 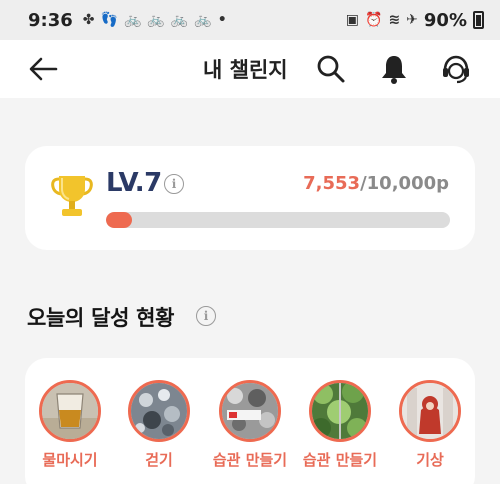 I want to click on footsteps-icon: 👣, so click(x=109, y=20).